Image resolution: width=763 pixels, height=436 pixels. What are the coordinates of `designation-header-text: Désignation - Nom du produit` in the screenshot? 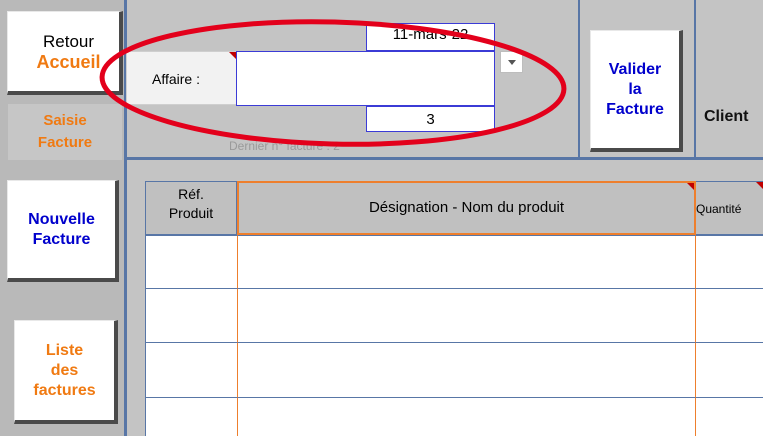 It's located at (466, 207).